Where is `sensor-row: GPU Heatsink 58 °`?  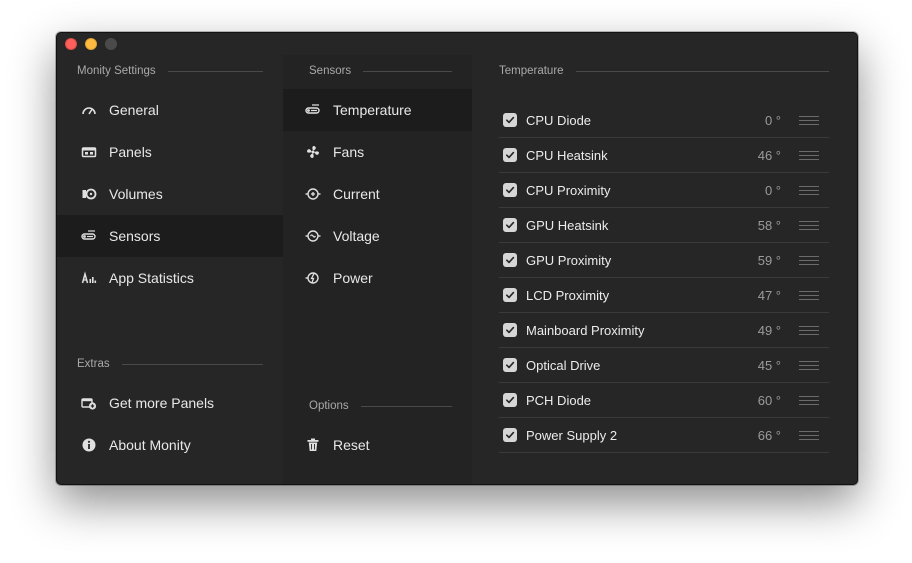 sensor-row: GPU Heatsink 58 ° is located at coordinates (664, 225).